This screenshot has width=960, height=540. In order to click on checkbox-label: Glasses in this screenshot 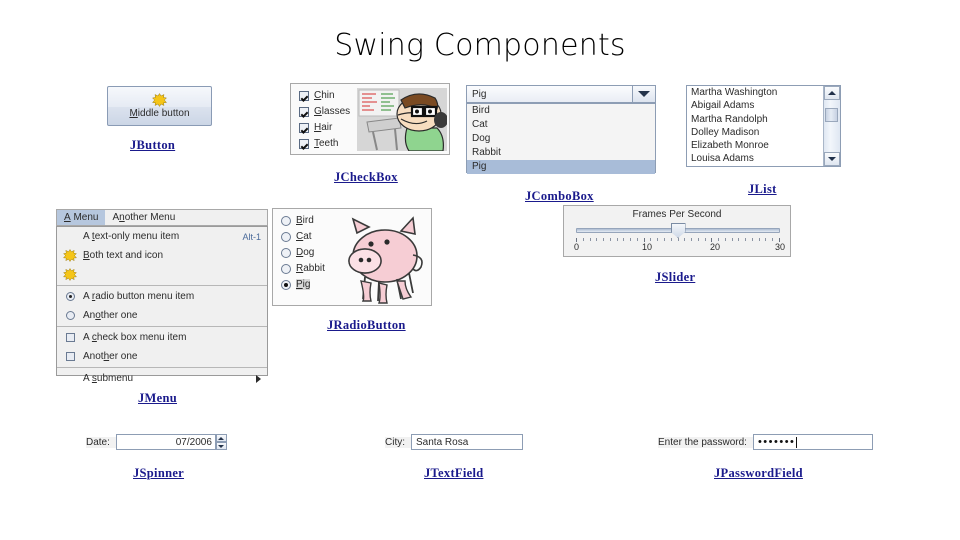, I will do `click(332, 111)`.